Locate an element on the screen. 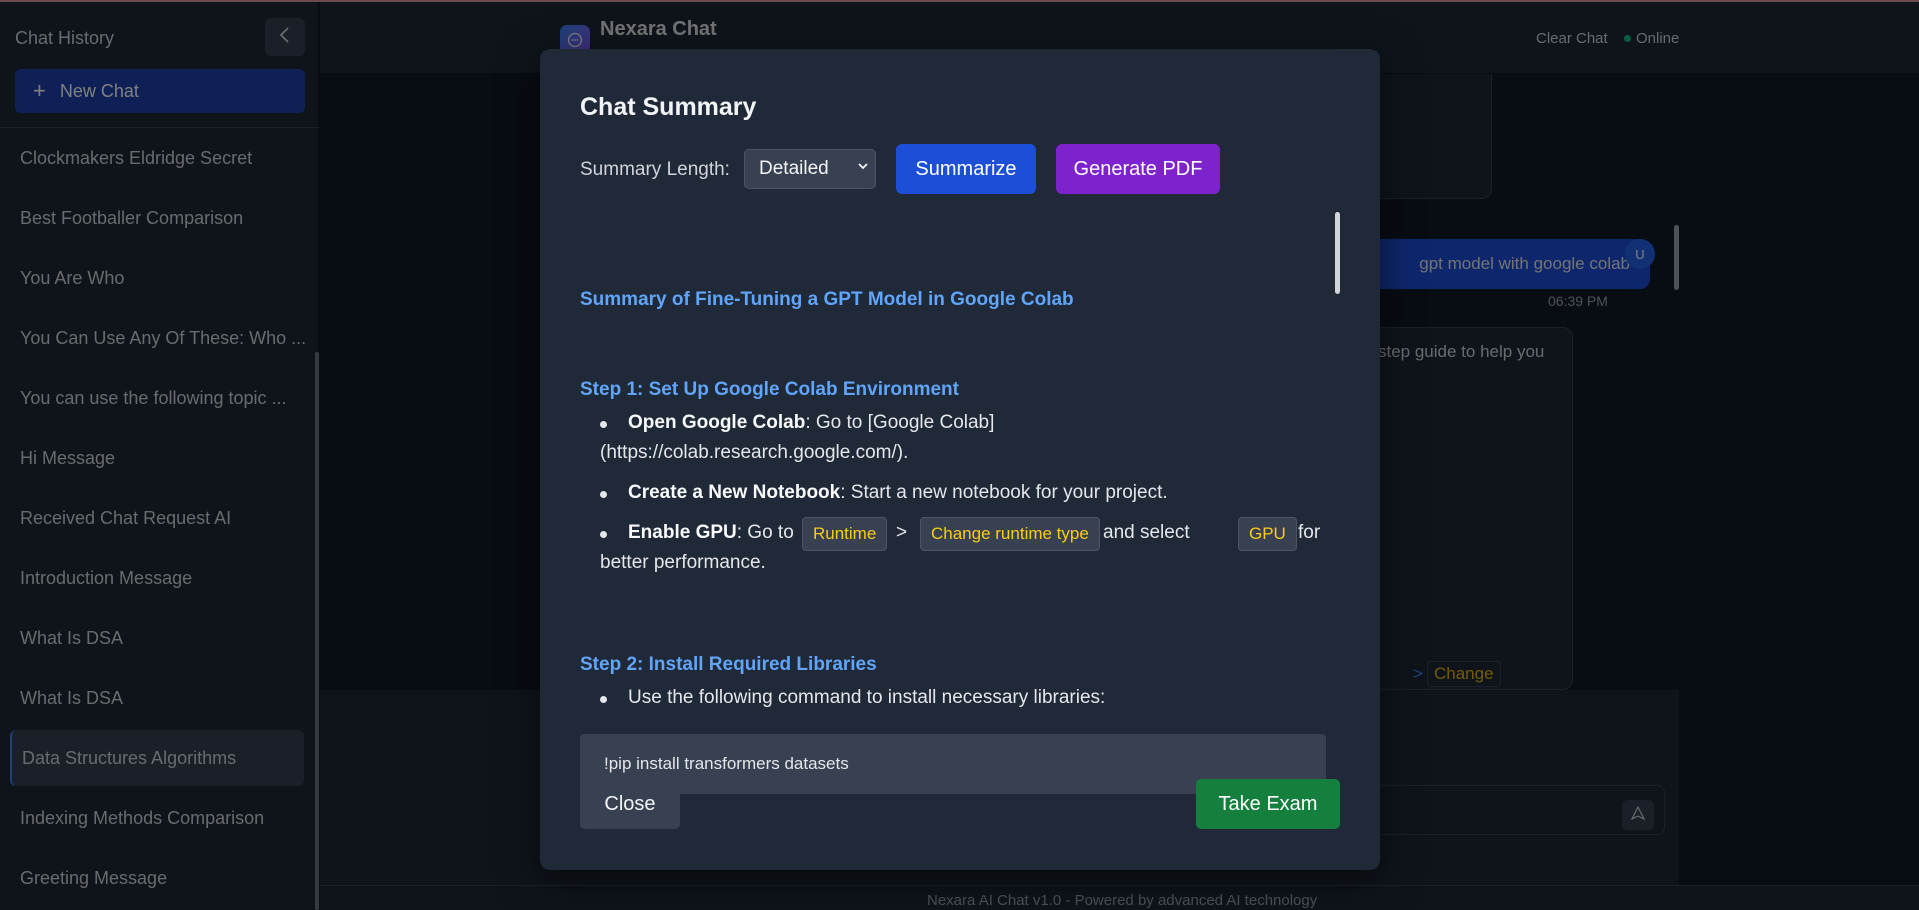 The height and width of the screenshot is (910, 1919). summary-length-select: Detailed is located at coordinates (810, 169).